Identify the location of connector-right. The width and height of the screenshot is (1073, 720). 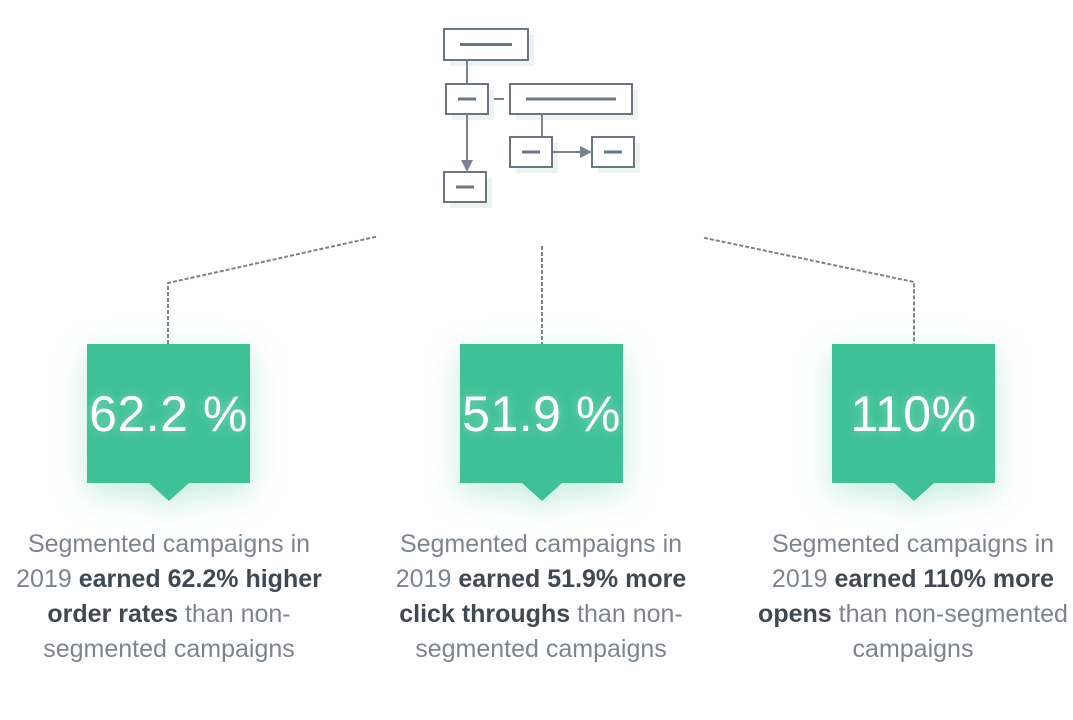
(809, 291).